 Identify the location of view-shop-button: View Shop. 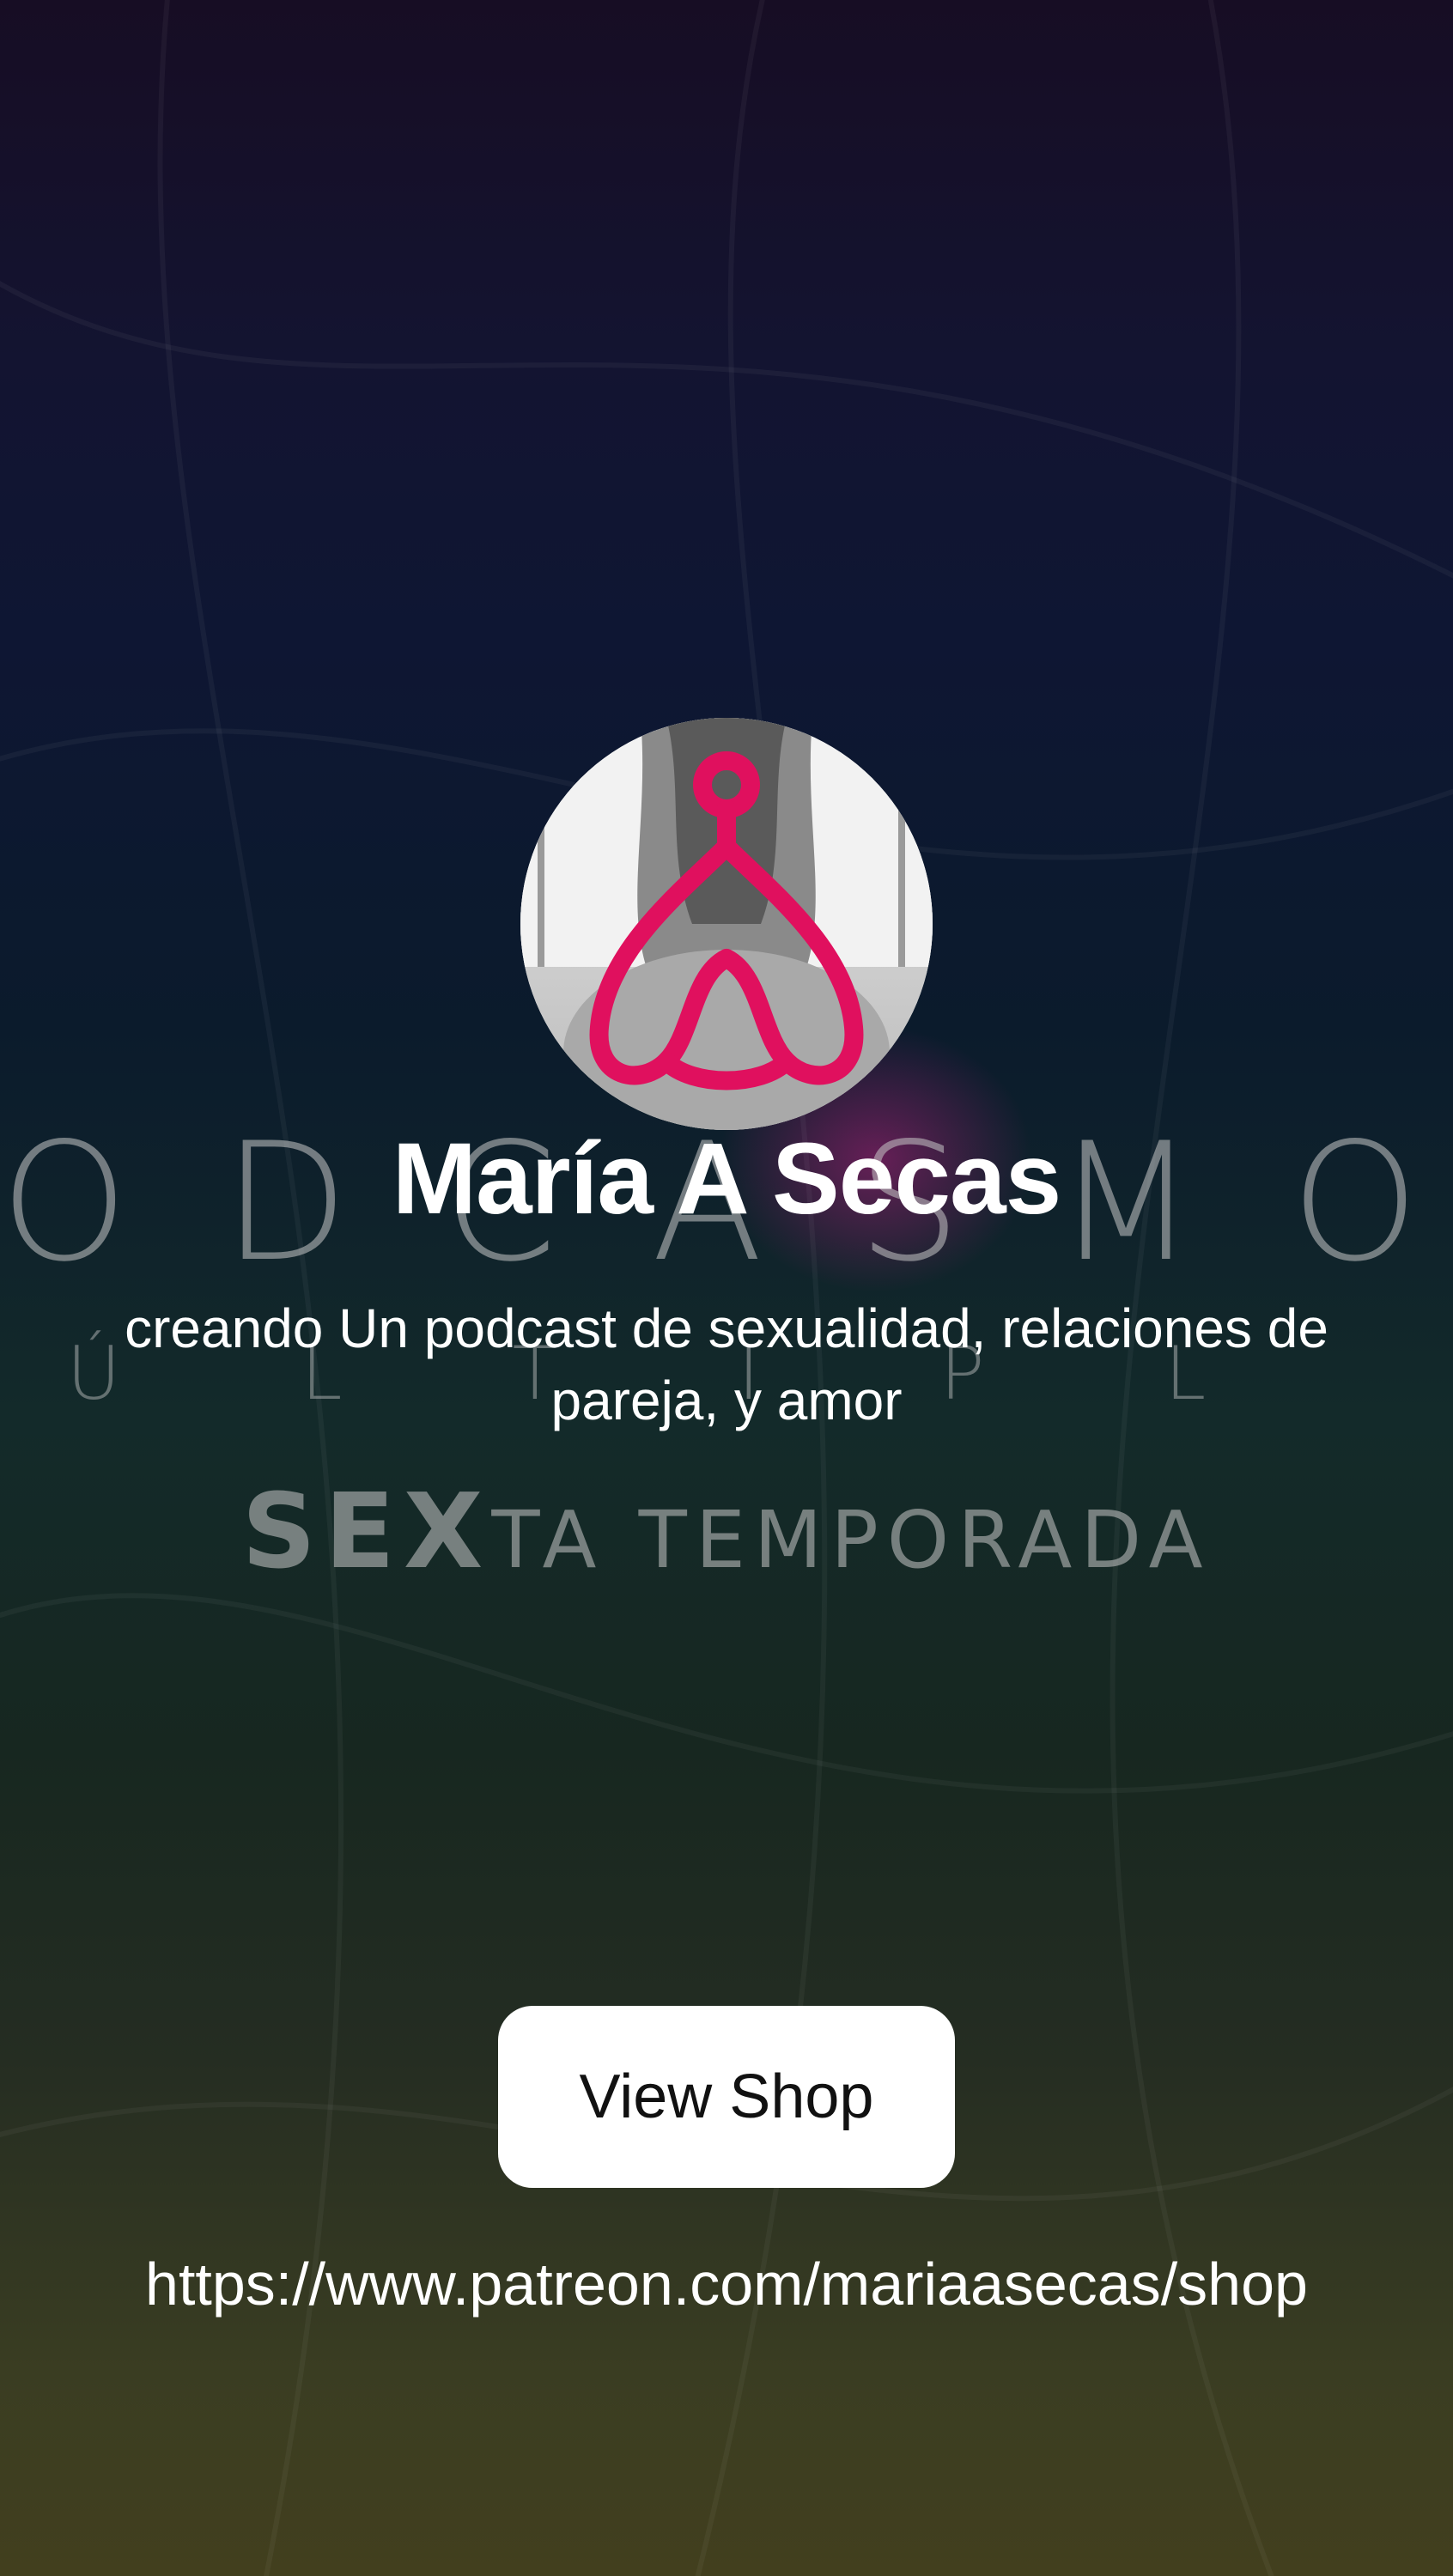
(727, 2097).